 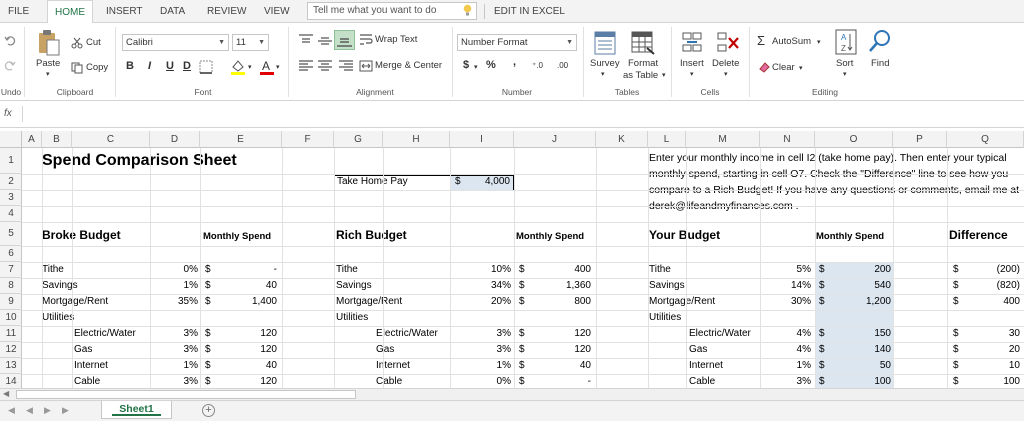 What do you see at coordinates (29, 410) in the screenshot?
I see `prev-sheet-icon: ◀` at bounding box center [29, 410].